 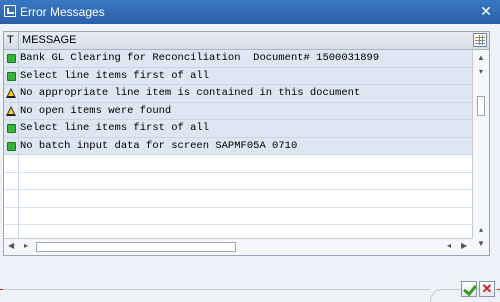 What do you see at coordinates (10, 40) in the screenshot?
I see `column-header-type: T` at bounding box center [10, 40].